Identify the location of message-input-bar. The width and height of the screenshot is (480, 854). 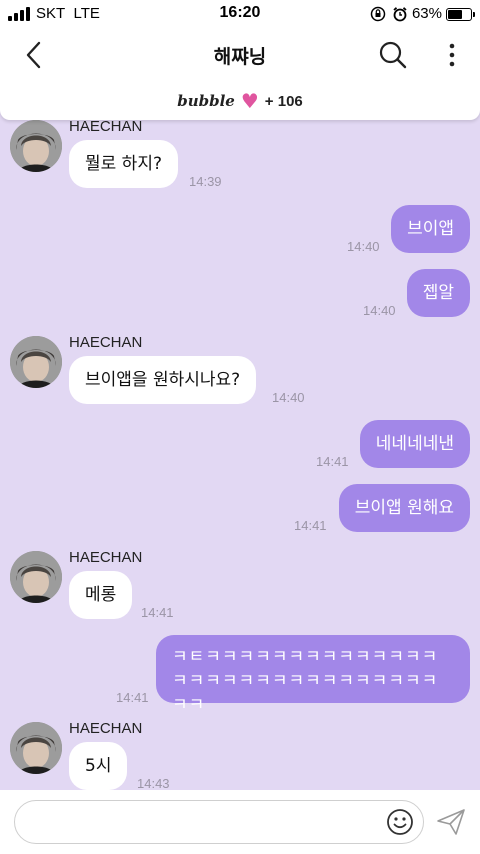
(240, 822).